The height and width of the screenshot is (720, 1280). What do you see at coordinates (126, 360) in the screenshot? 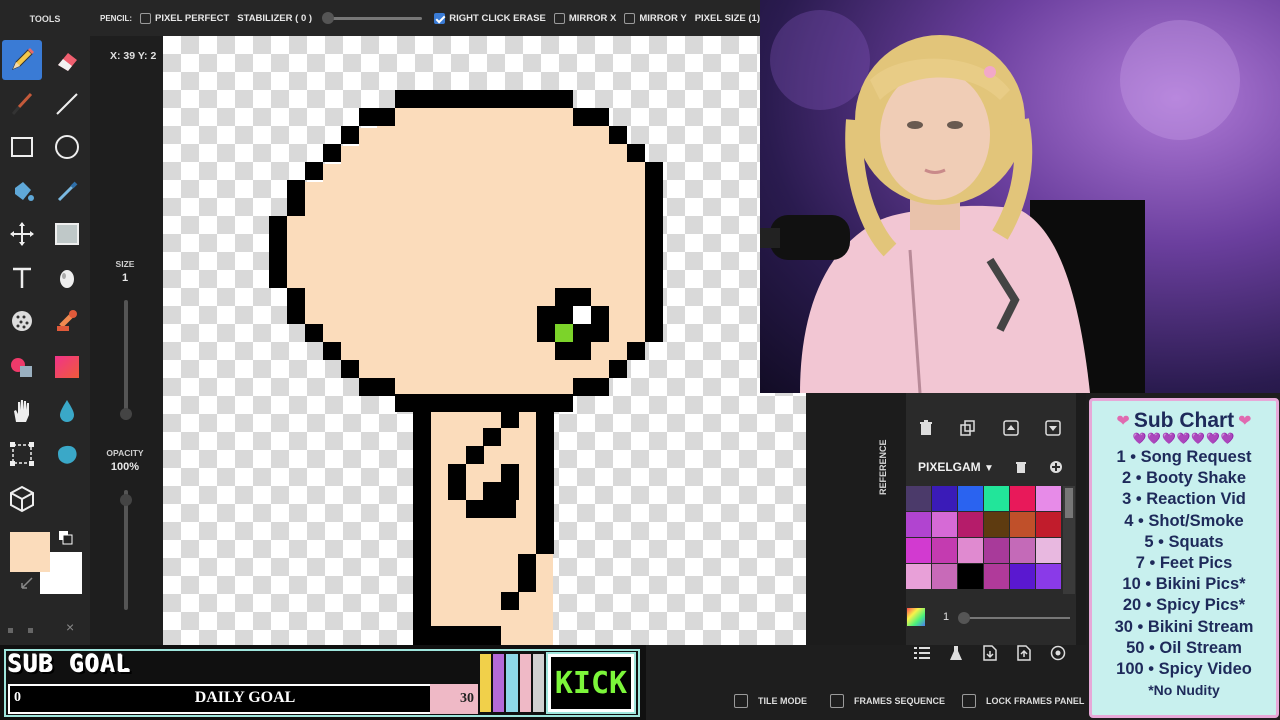
I see `size-slider` at bounding box center [126, 360].